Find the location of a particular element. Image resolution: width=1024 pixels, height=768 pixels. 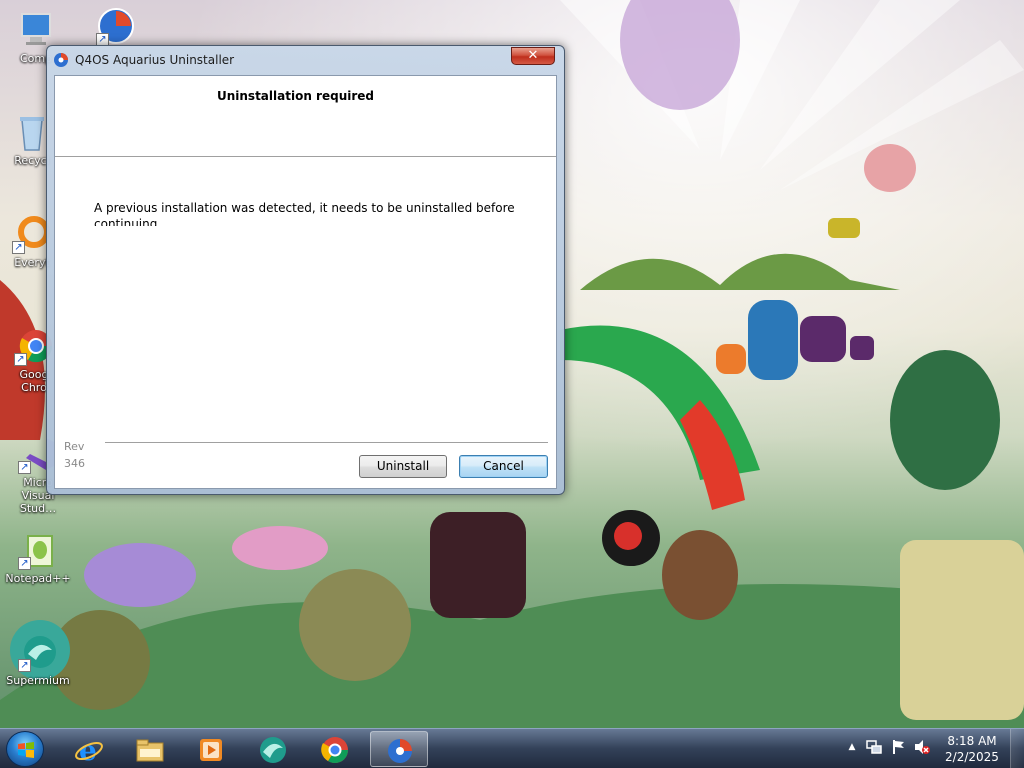

computer-icon is located at coordinates (36, 30).